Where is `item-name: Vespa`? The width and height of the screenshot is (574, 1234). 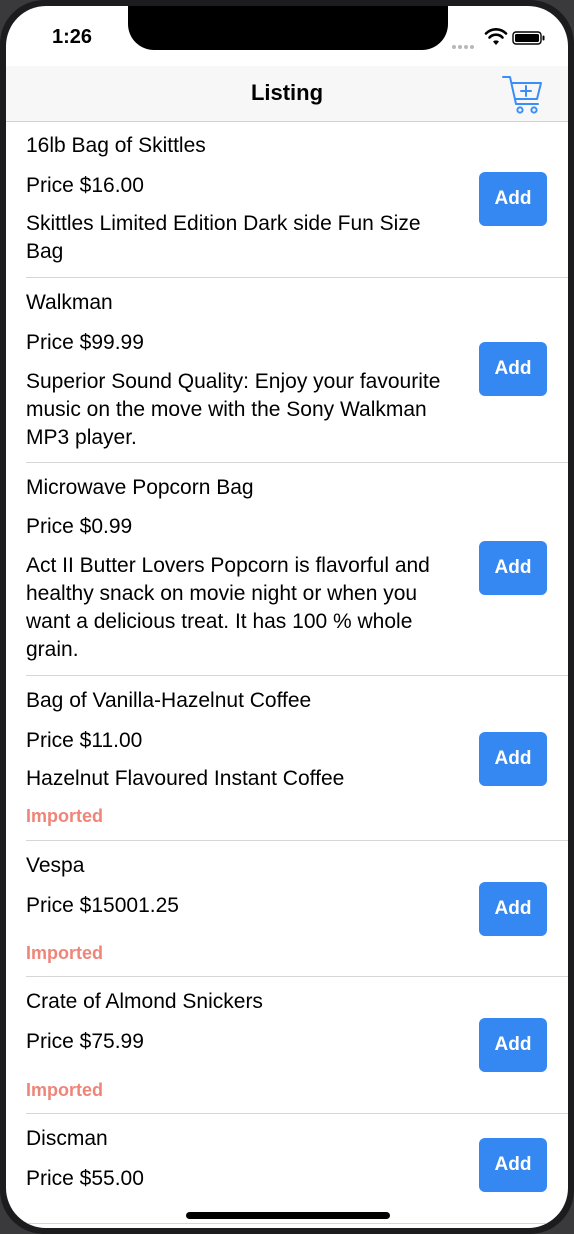 item-name: Vespa is located at coordinates (55, 865).